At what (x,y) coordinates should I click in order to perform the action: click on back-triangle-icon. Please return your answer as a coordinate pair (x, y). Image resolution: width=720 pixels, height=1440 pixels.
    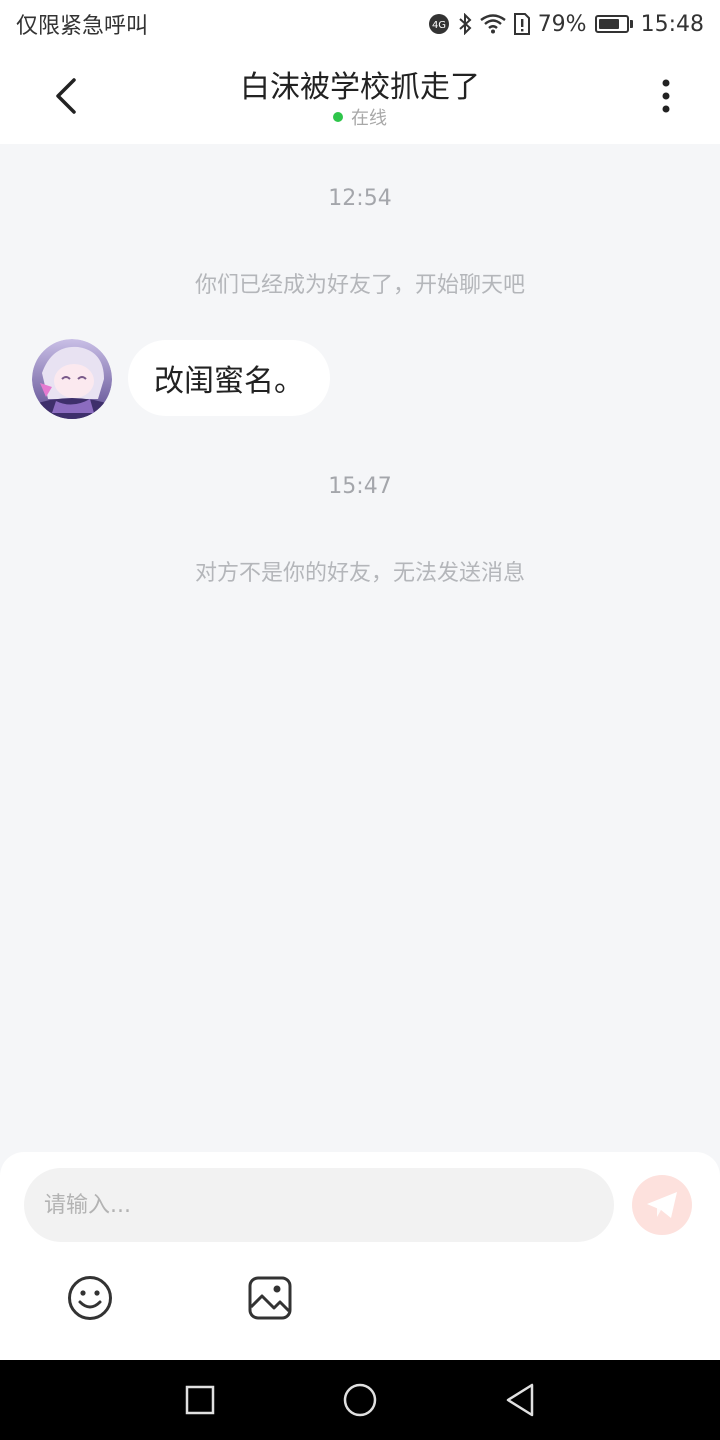
    Looking at the image, I should click on (520, 1400).